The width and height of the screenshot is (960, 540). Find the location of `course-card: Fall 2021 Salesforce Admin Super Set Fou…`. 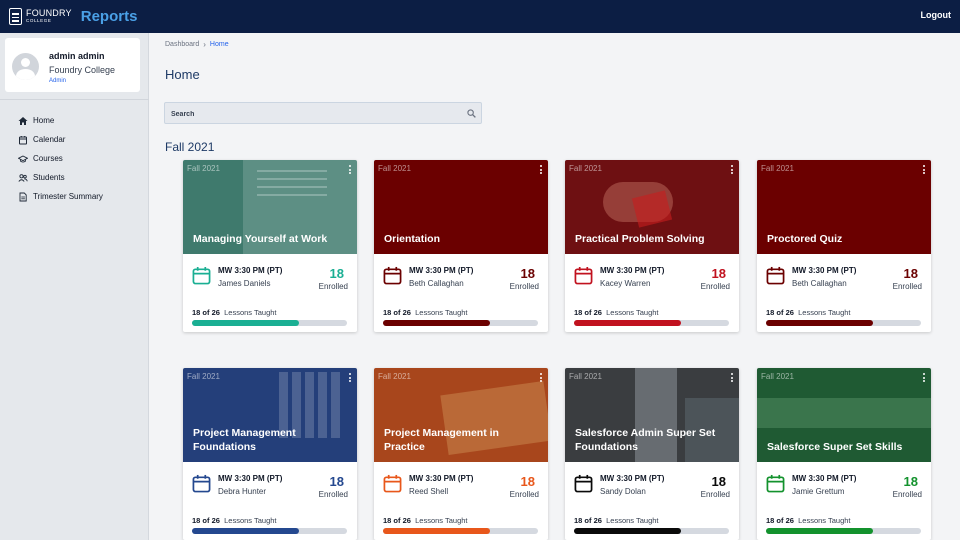

course-card: Fall 2021 Salesforce Admin Super Set Fou… is located at coordinates (652, 454).